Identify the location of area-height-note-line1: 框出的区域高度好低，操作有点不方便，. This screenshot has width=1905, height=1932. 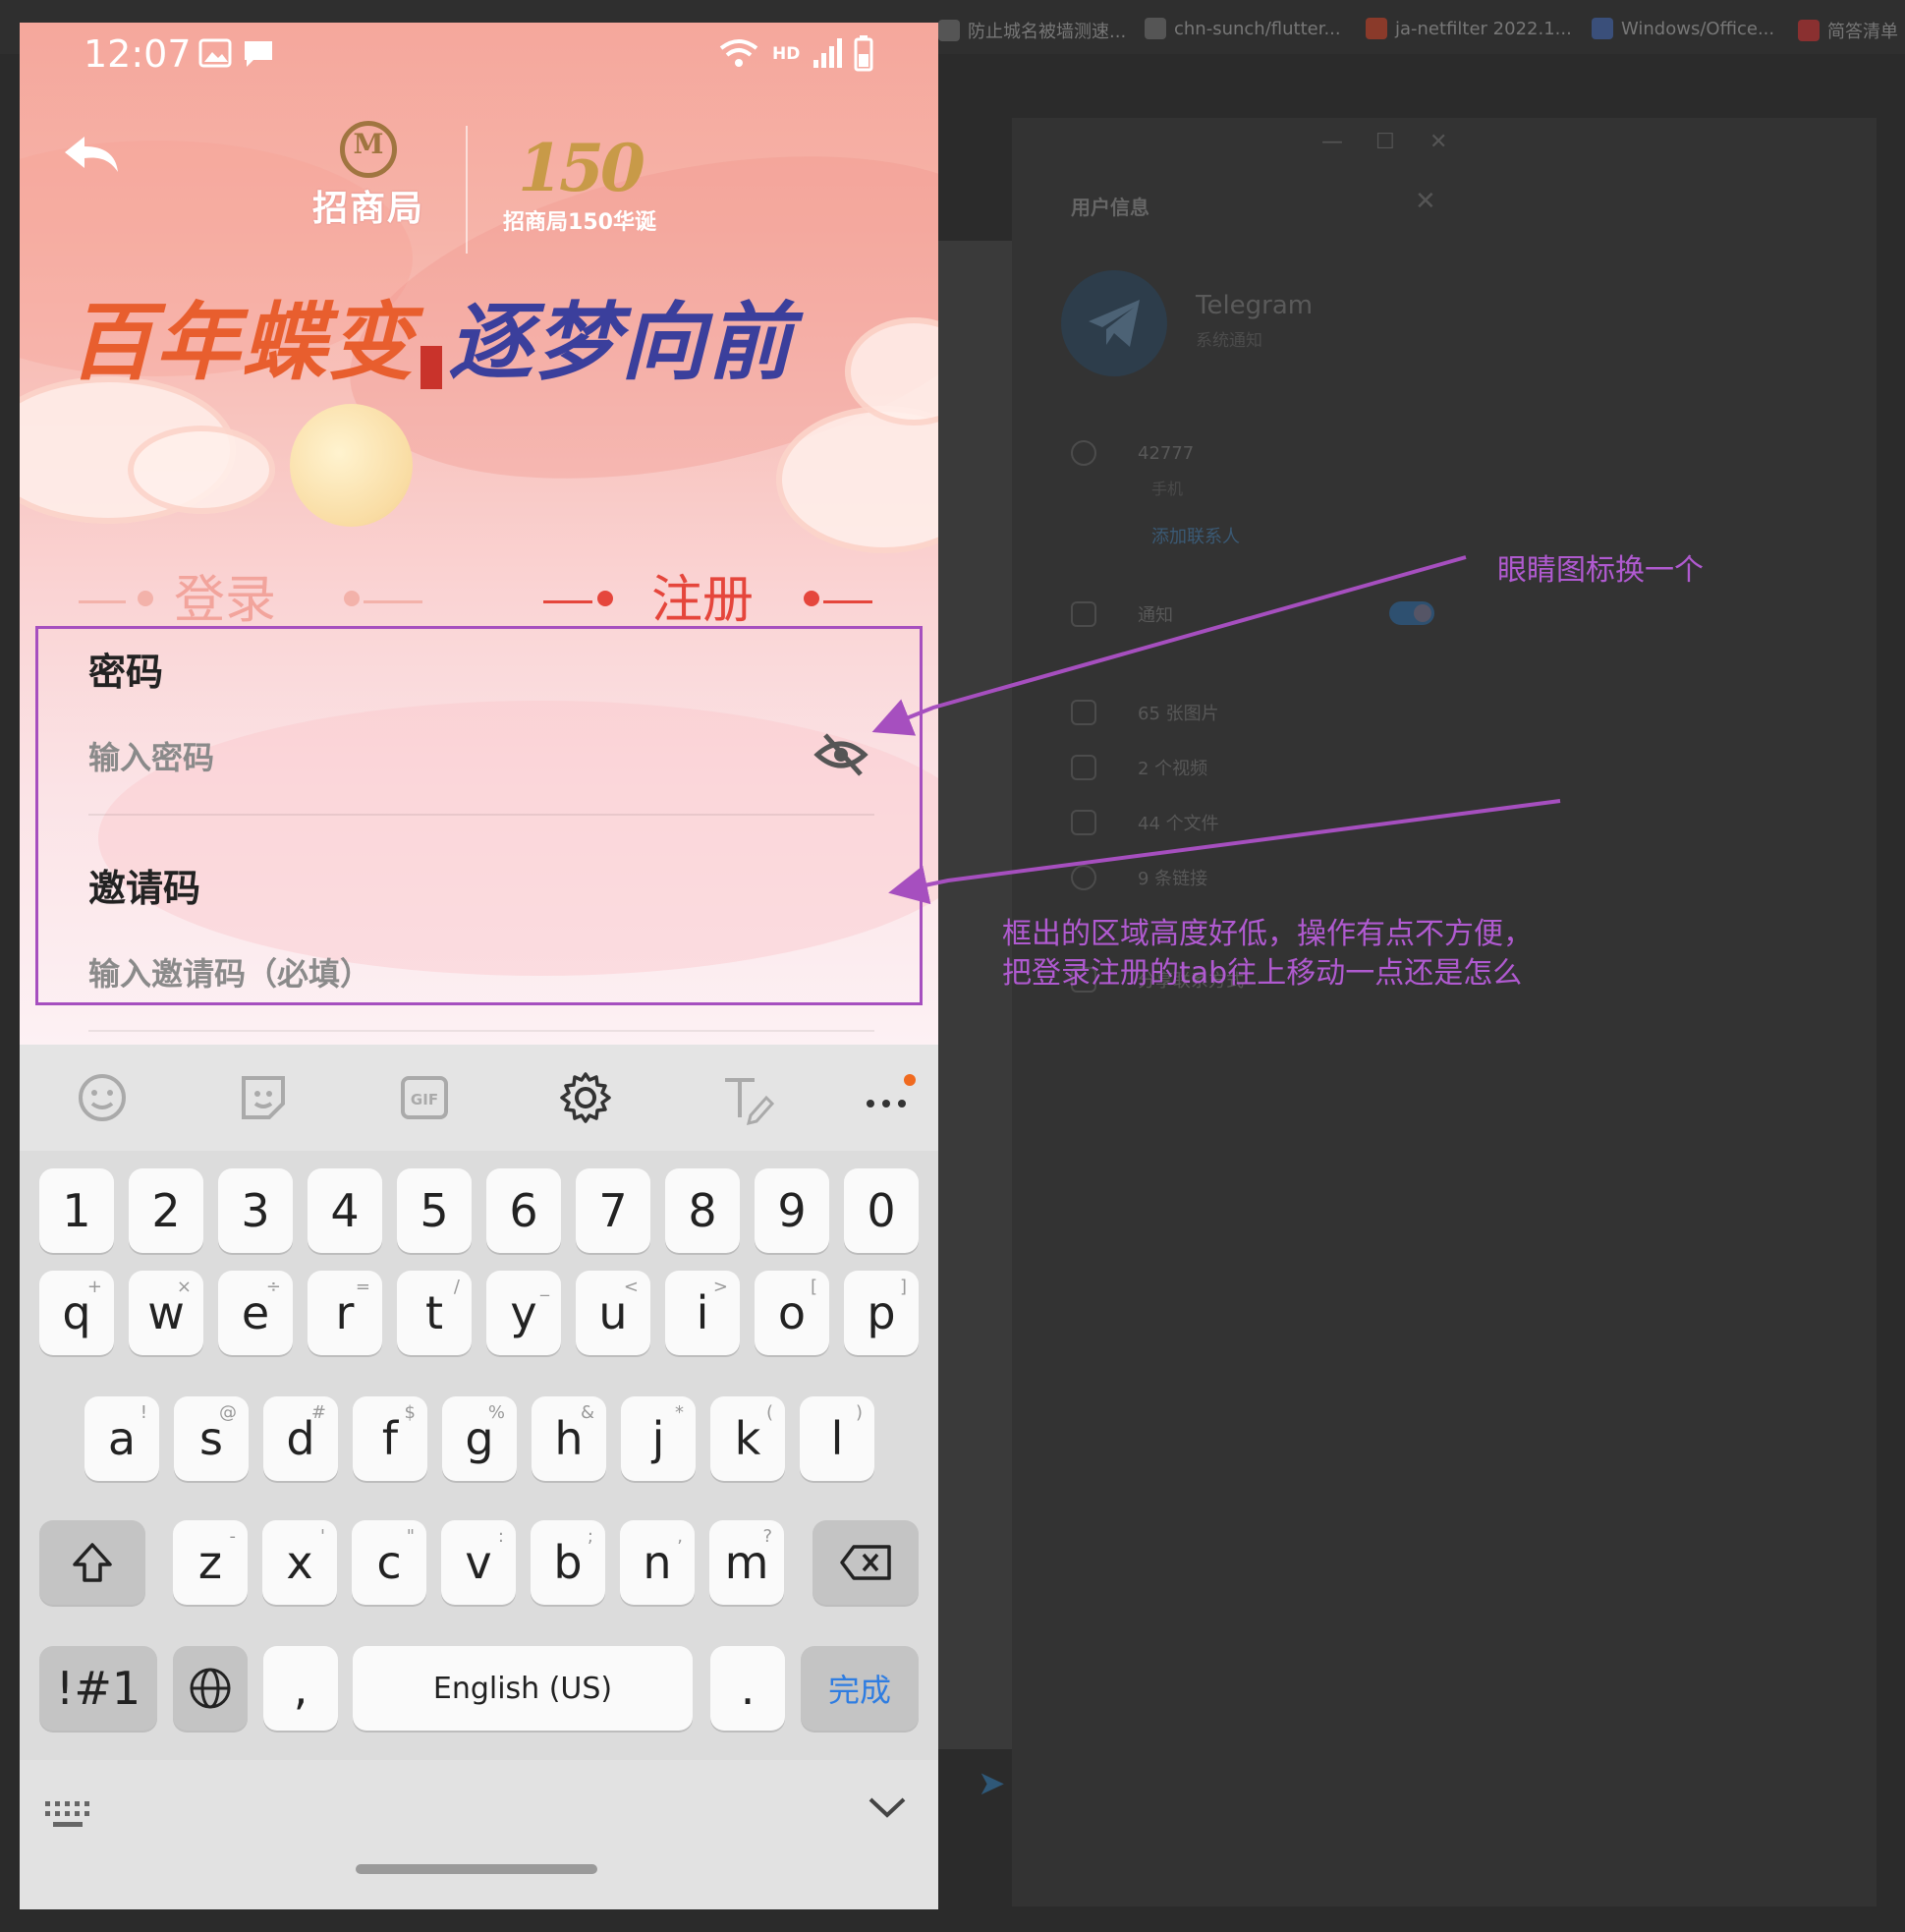
(1267, 934).